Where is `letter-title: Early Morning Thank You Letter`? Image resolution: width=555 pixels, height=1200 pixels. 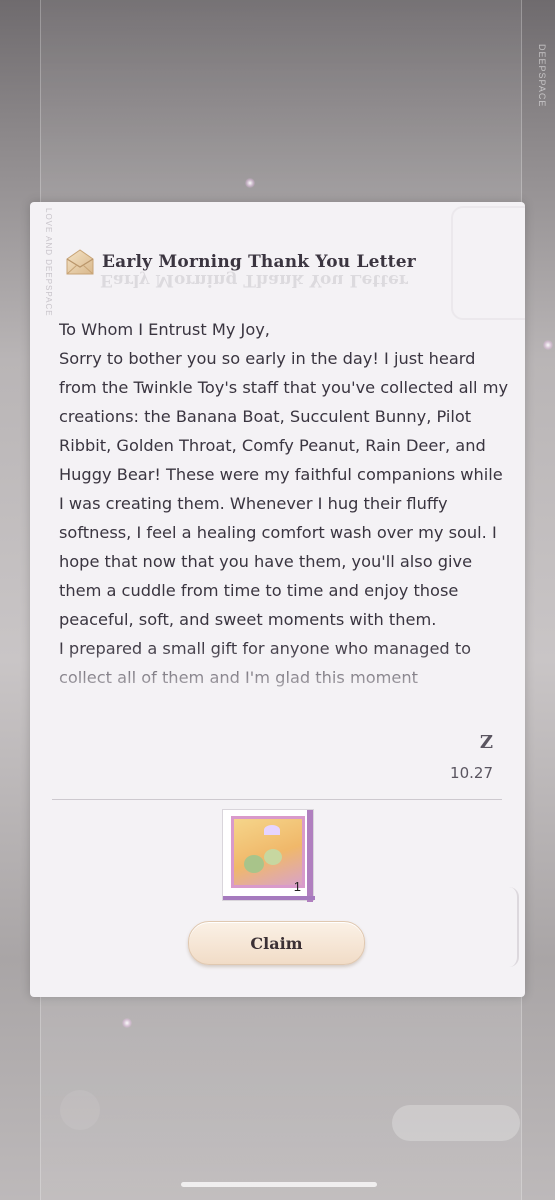 letter-title: Early Morning Thank You Letter is located at coordinates (259, 262).